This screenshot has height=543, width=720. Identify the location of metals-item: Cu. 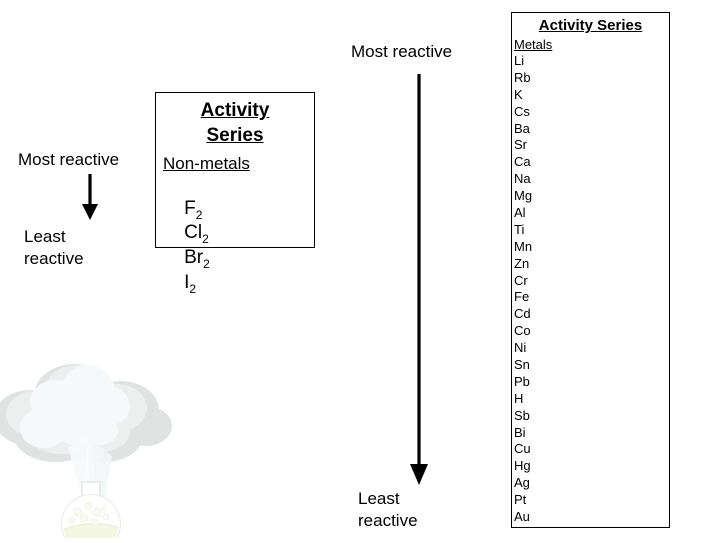
(522, 449).